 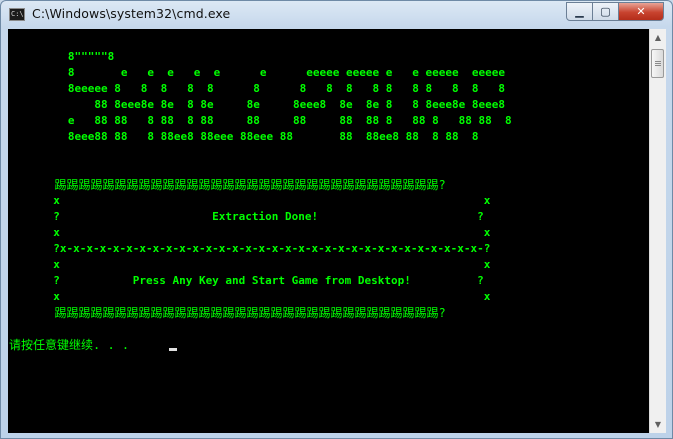 I want to click on close-icon: ✕, so click(x=641, y=11).